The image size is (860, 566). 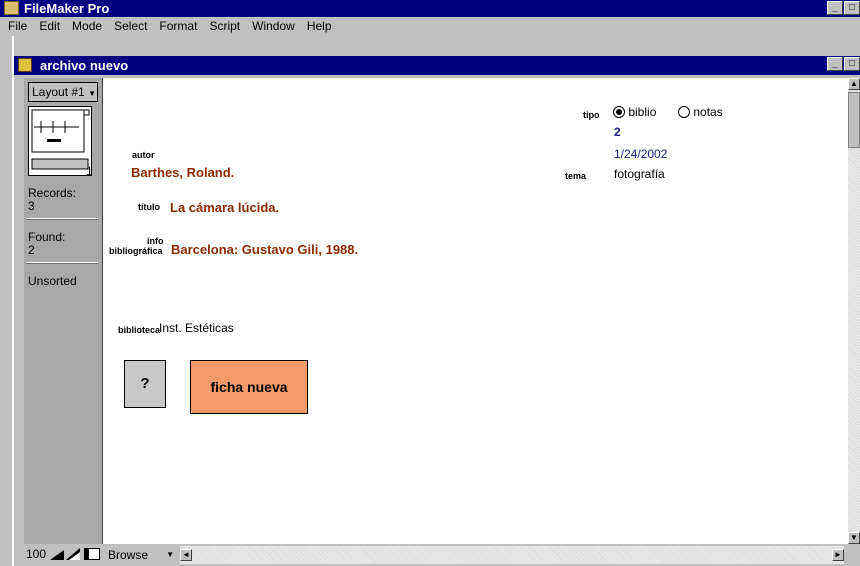 I want to click on maximize-button: □, so click(x=852, y=8).